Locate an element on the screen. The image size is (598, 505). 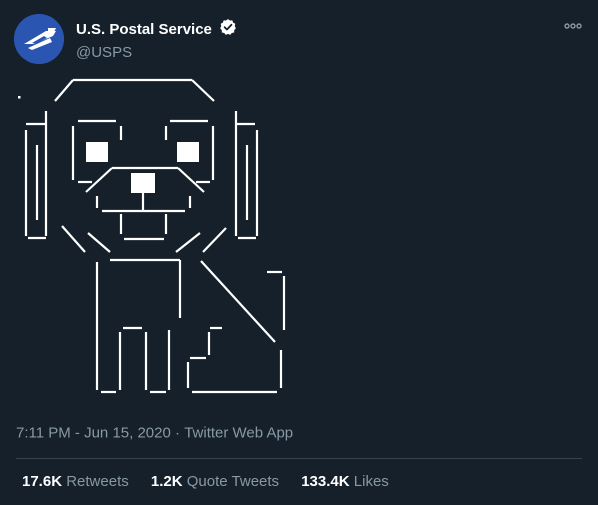
user-info: U.S. Postal Service @USPS is located at coordinates (226, 39).